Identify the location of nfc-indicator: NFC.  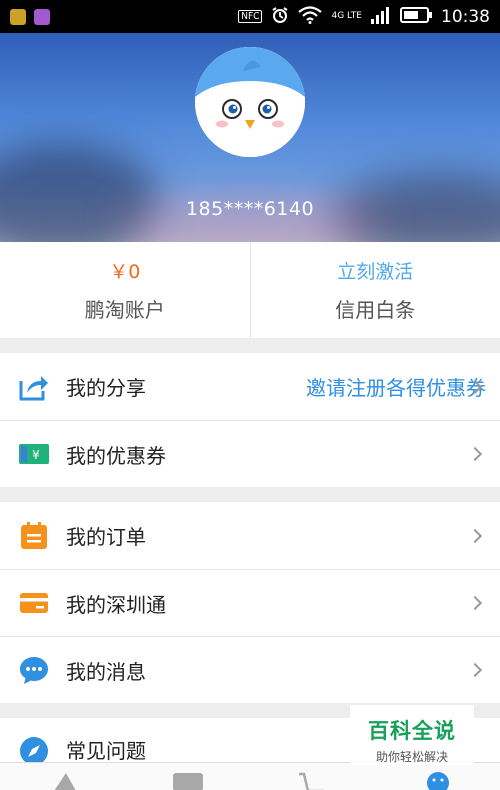
(250, 16).